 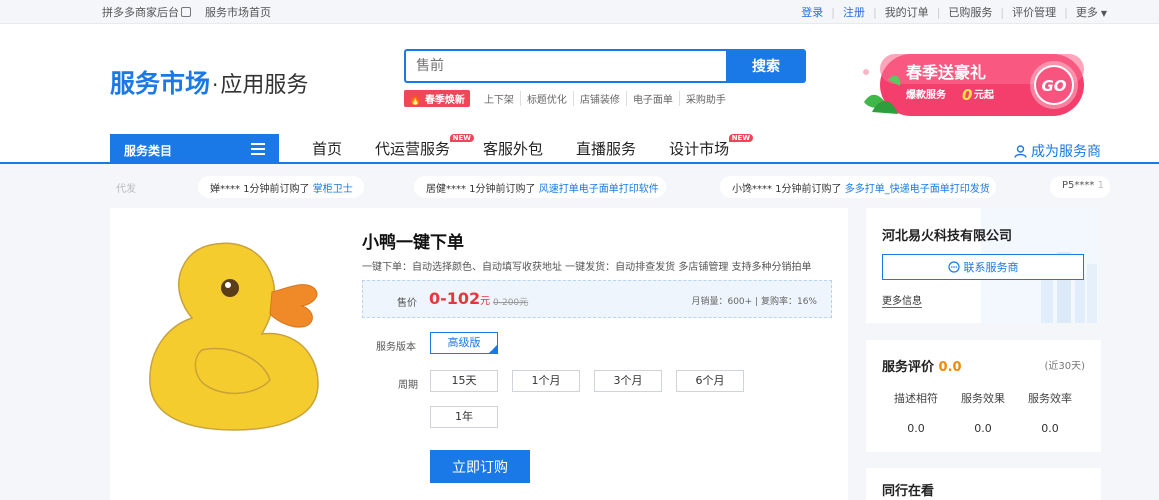 I want to click on category-menu-button: 服务类目, so click(x=194, y=149).